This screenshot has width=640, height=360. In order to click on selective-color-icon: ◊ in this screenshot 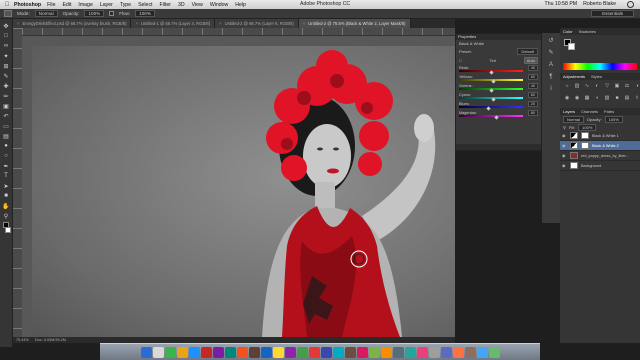, I will do `click(636, 100)`.